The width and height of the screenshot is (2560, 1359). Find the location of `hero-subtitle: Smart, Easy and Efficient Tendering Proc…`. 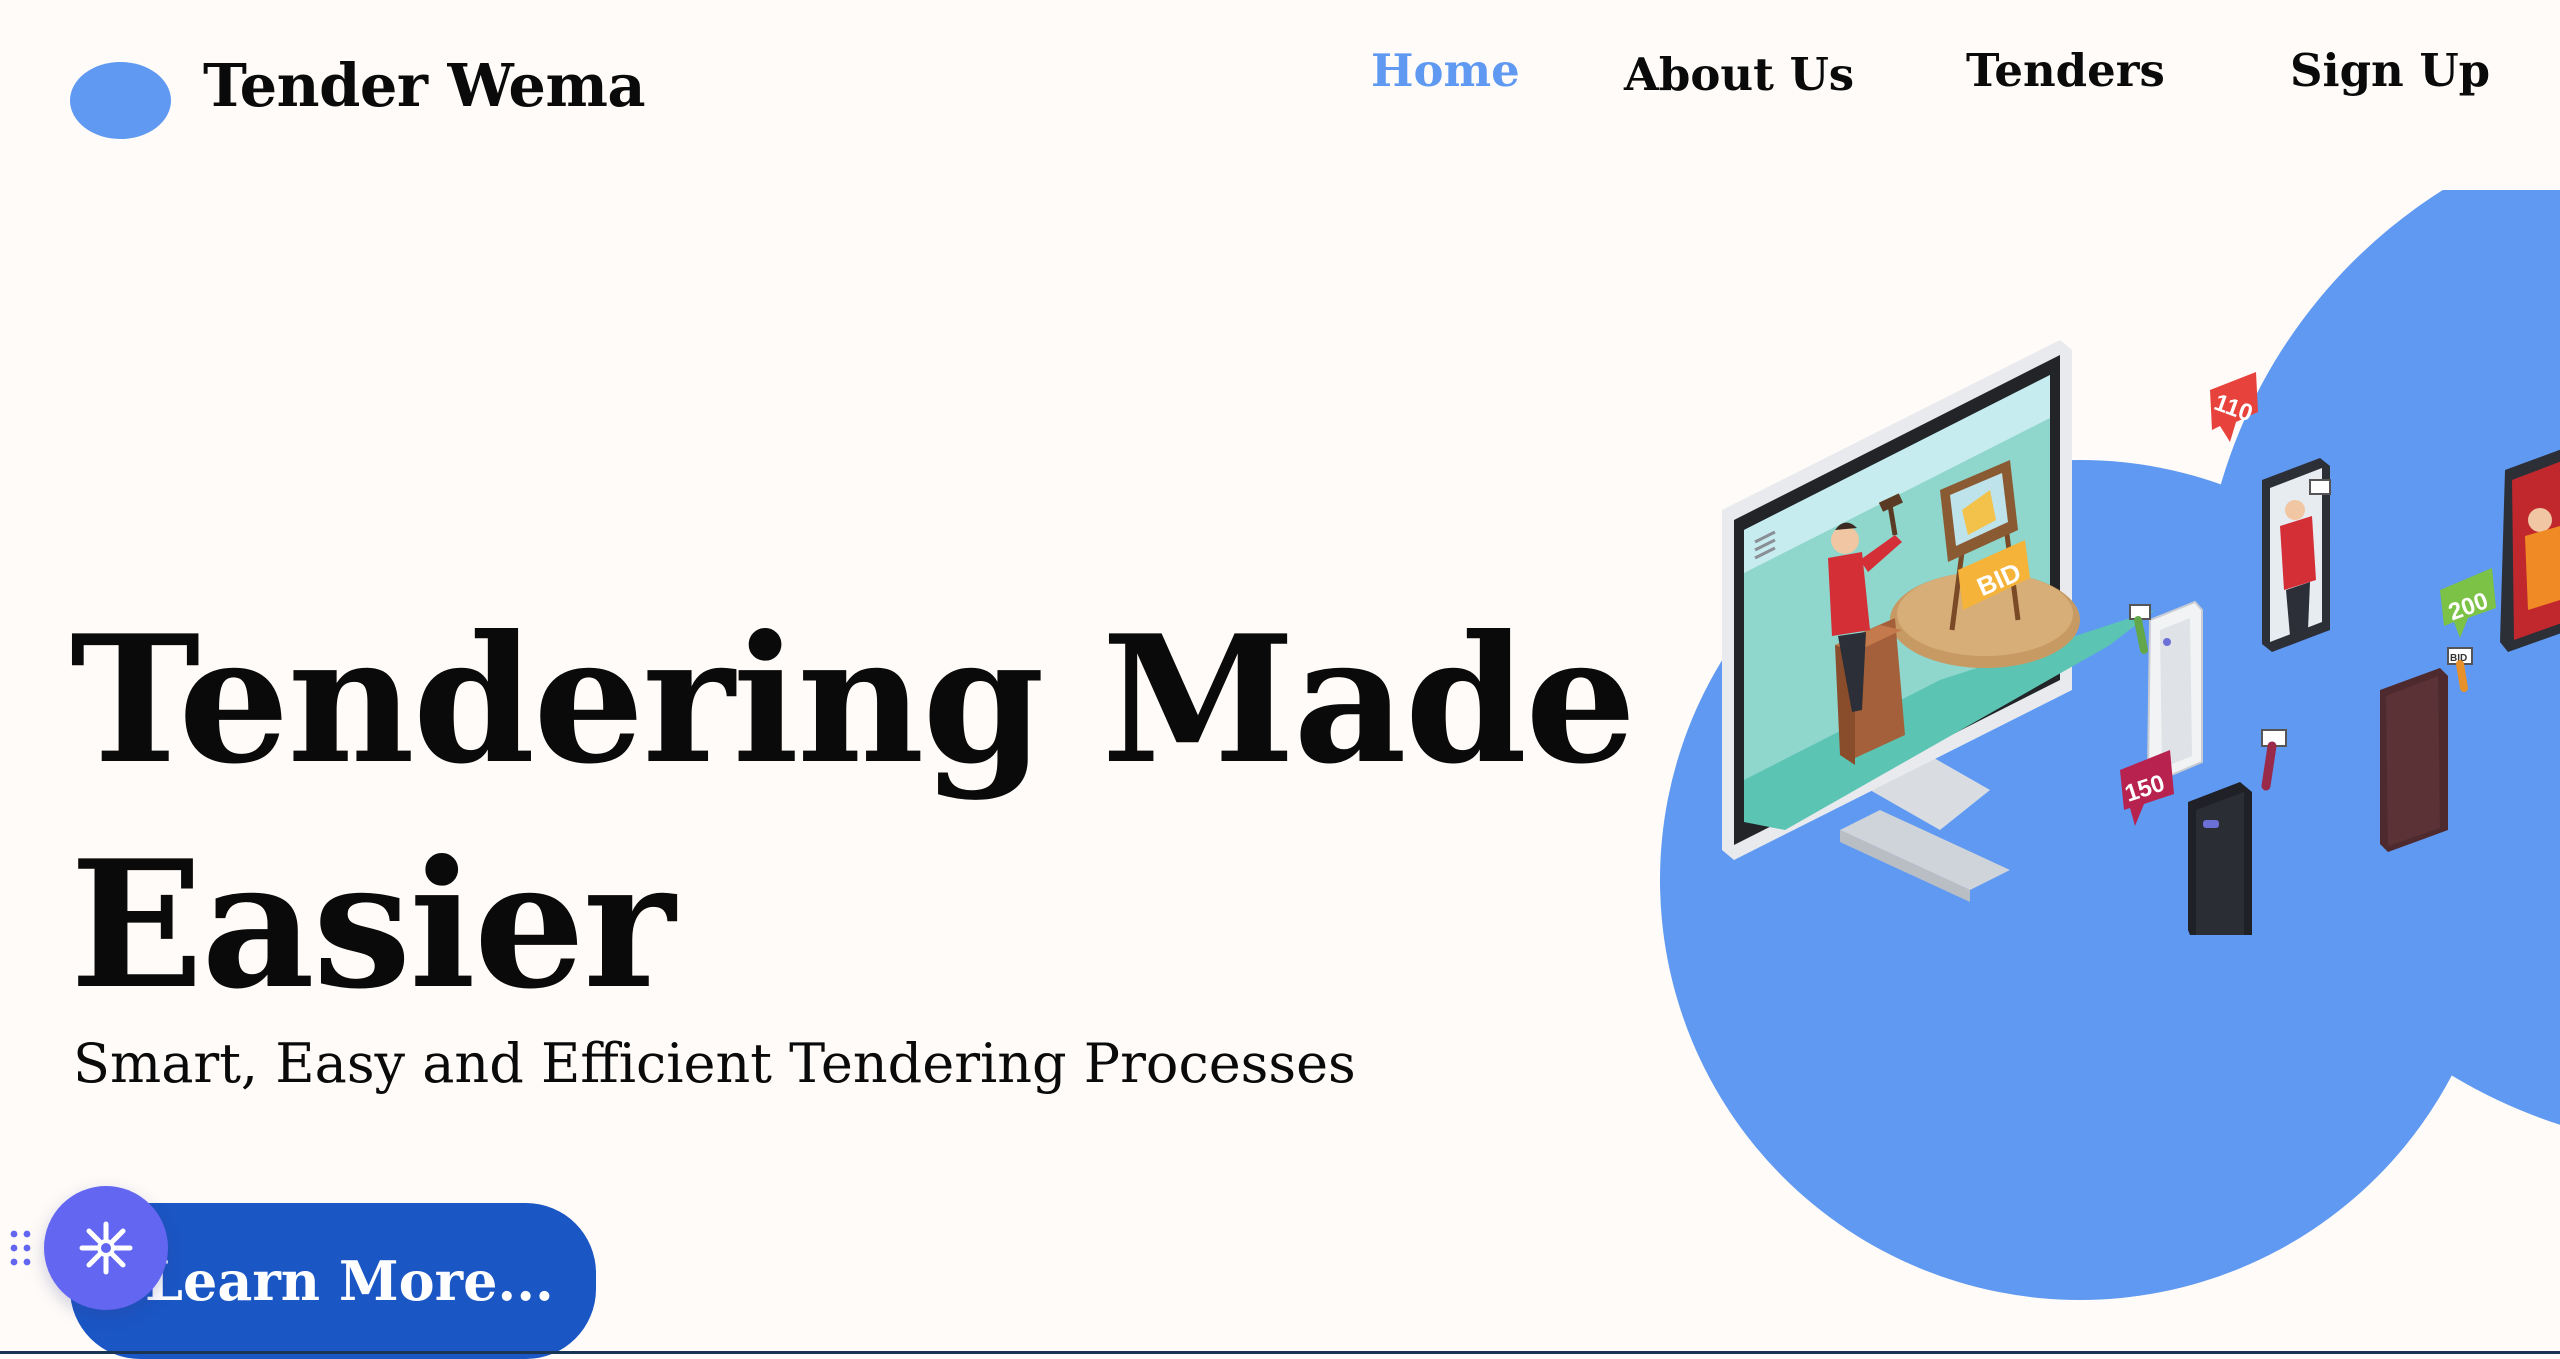

hero-subtitle: Smart, Easy and Efficient Tendering Proc… is located at coordinates (714, 1063).